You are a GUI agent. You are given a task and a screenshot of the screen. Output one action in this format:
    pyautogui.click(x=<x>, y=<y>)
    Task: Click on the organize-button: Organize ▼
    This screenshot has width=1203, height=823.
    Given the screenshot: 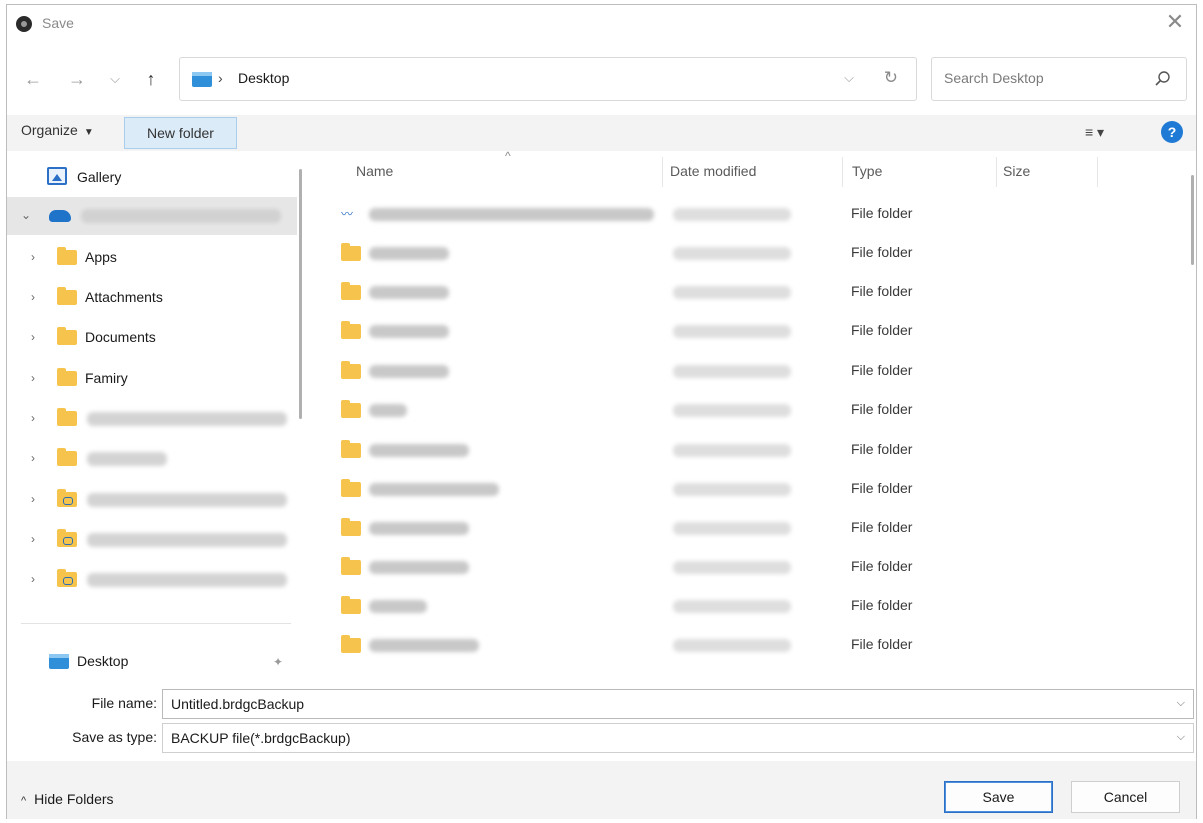 What is the action you would take?
    pyautogui.click(x=57, y=133)
    